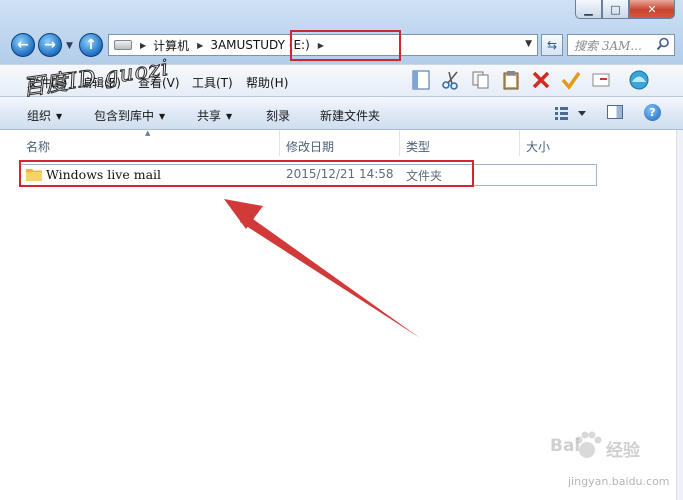 The image size is (683, 500). Describe the element at coordinates (623, 451) in the screenshot. I see `baidu-jingyan-text: 经验` at that location.